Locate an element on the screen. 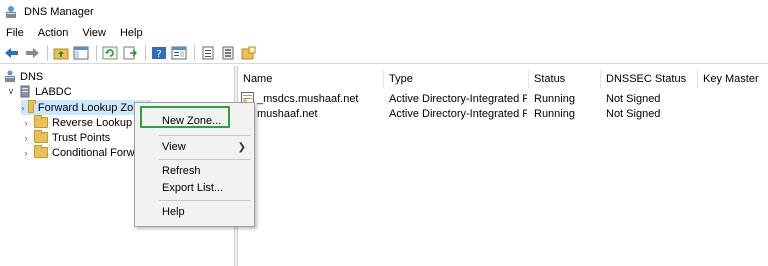 This screenshot has width=768, height=266. toolbar: ? is located at coordinates (384, 53).